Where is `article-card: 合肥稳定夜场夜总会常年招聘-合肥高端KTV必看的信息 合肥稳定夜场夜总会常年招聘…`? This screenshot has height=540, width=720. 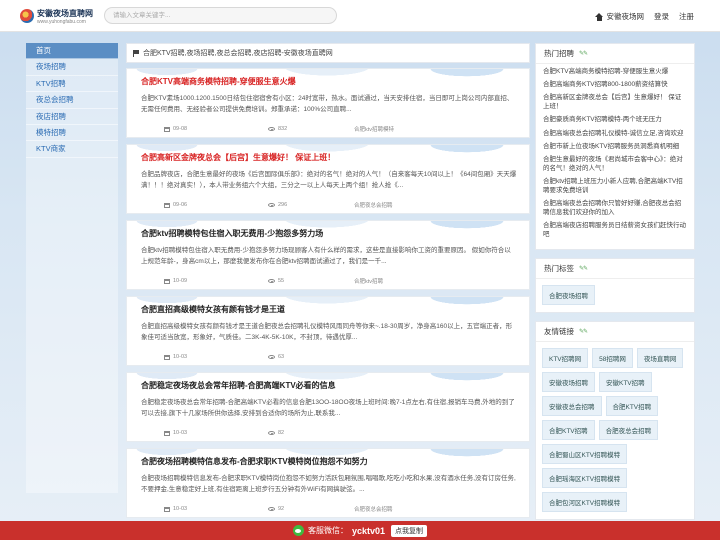
article-card: 合肥稳定夜场夜总会常年招聘-合肥高端KTV必看的信息 合肥稳定夜场夜总会常年招聘… is located at coordinates (328, 407).